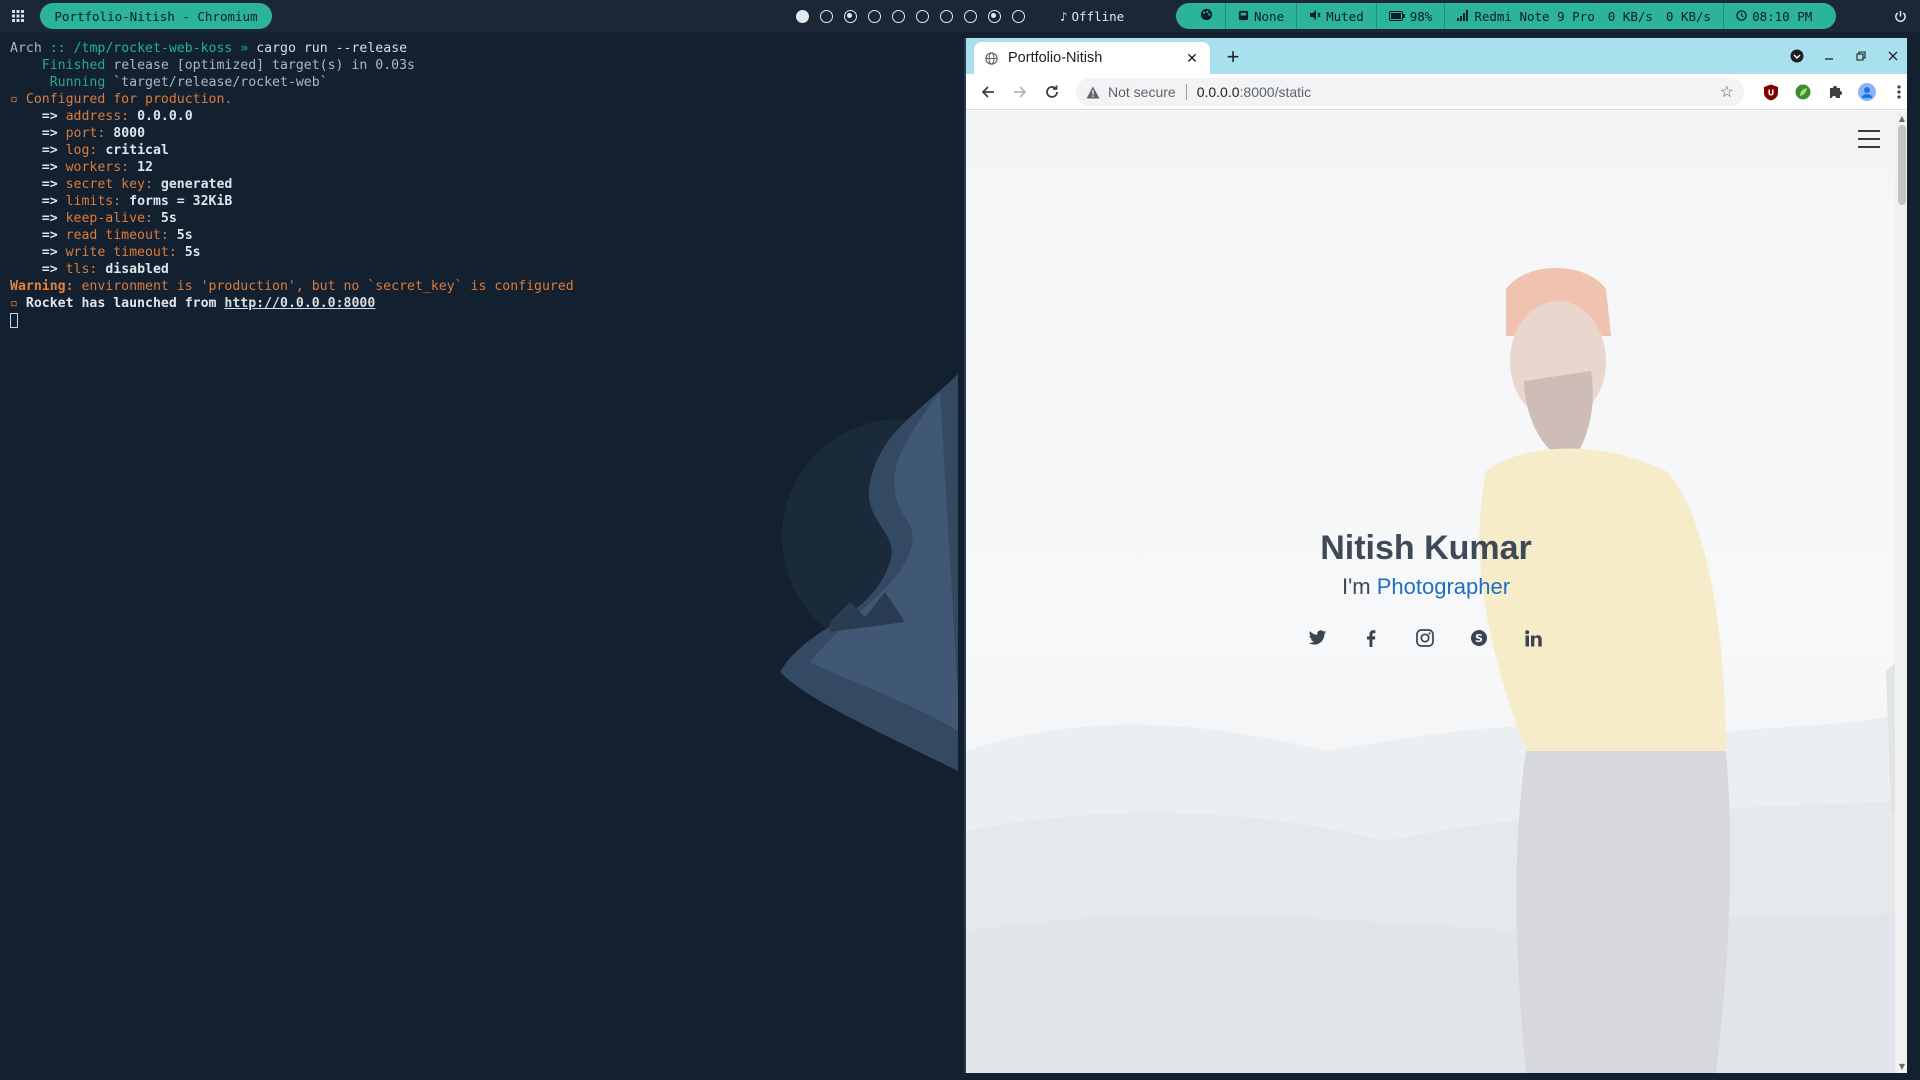  What do you see at coordinates (77, 82) in the screenshot?
I see `running-label: Running` at bounding box center [77, 82].